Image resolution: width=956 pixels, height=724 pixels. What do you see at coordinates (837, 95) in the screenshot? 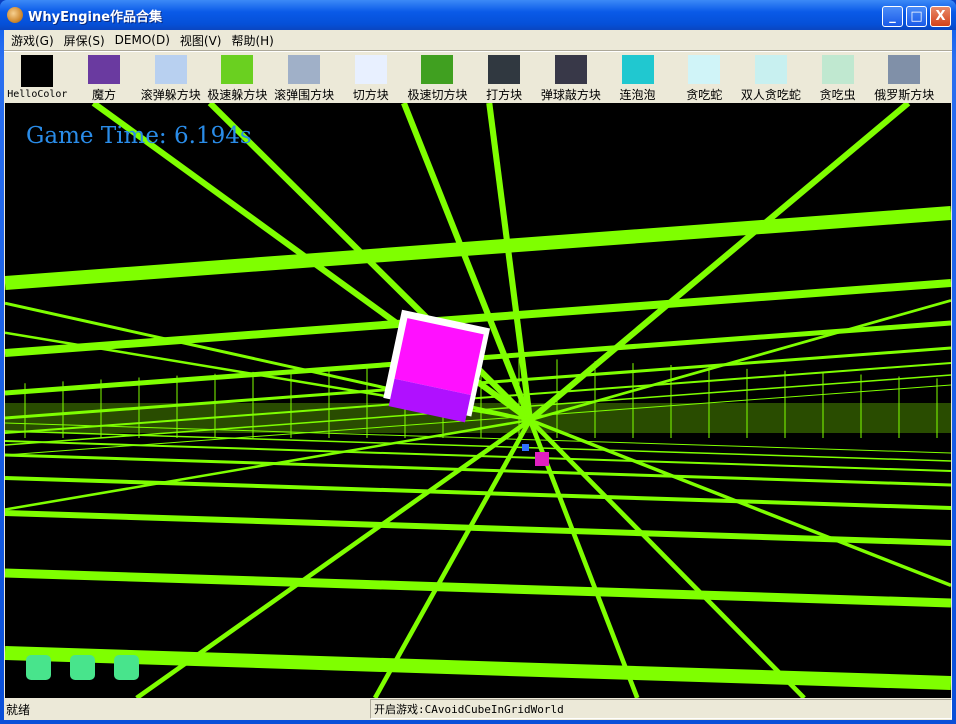
I see `toolbar-button-label: 贪吃虫` at bounding box center [837, 95].